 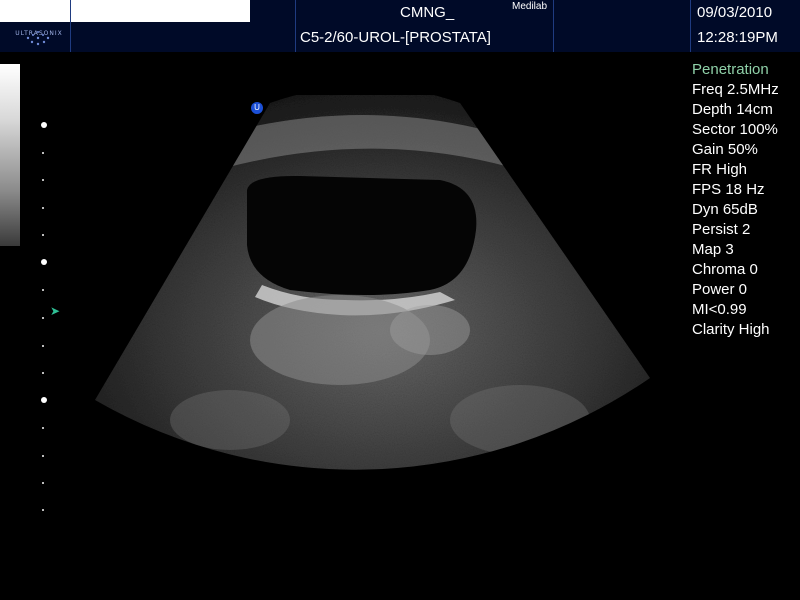 What do you see at coordinates (735, 330) in the screenshot?
I see `param-clarity: Clarity High` at bounding box center [735, 330].